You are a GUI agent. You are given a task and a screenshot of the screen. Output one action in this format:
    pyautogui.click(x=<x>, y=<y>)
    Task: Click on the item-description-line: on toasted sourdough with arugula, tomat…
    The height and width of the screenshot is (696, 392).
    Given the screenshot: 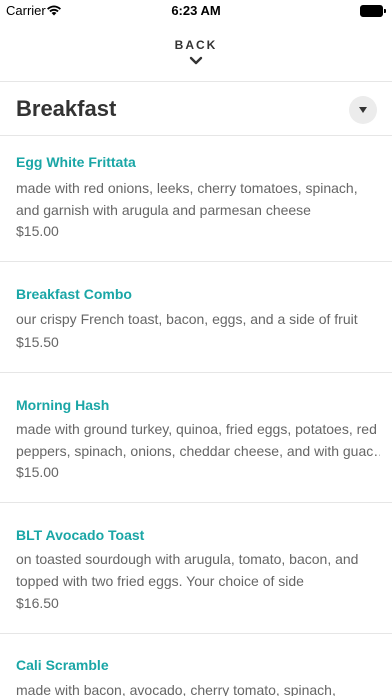 What is the action you would take?
    pyautogui.click(x=187, y=559)
    